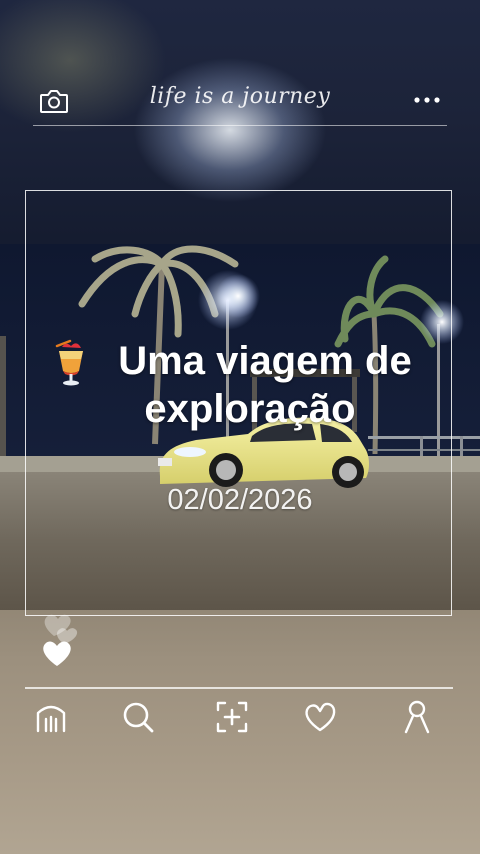 Image resolution: width=480 pixels, height=854 pixels. Describe the element at coordinates (320, 717) in the screenshot. I see `heart-icon` at that location.